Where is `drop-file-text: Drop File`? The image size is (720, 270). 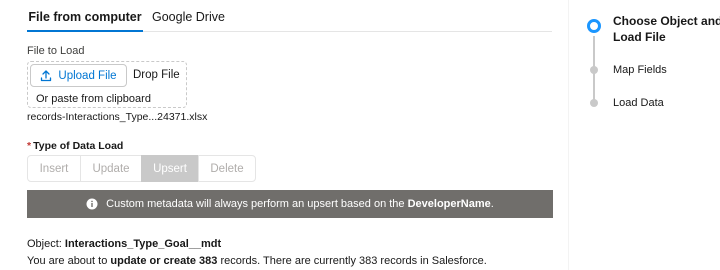
drop-file-text: Drop File is located at coordinates (156, 75).